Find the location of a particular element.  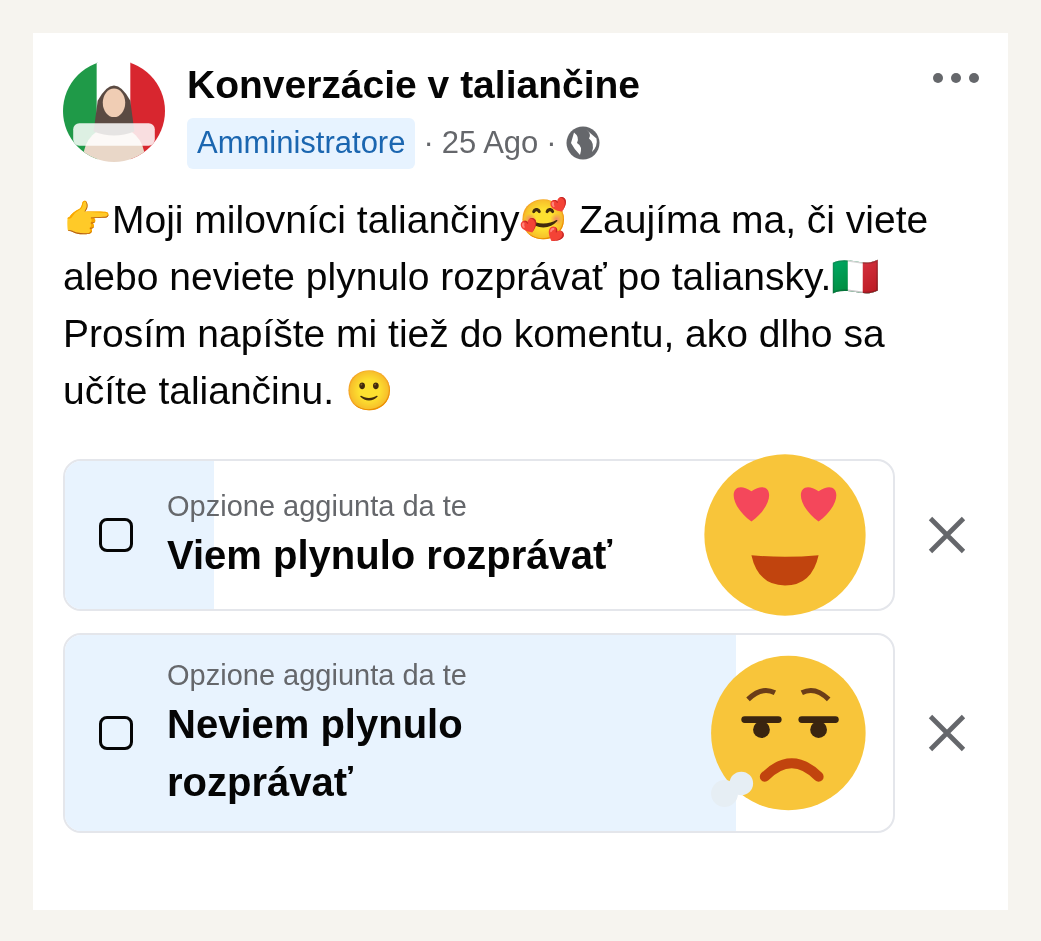

group-name: Konverzácie v taliančine is located at coordinates (559, 85).